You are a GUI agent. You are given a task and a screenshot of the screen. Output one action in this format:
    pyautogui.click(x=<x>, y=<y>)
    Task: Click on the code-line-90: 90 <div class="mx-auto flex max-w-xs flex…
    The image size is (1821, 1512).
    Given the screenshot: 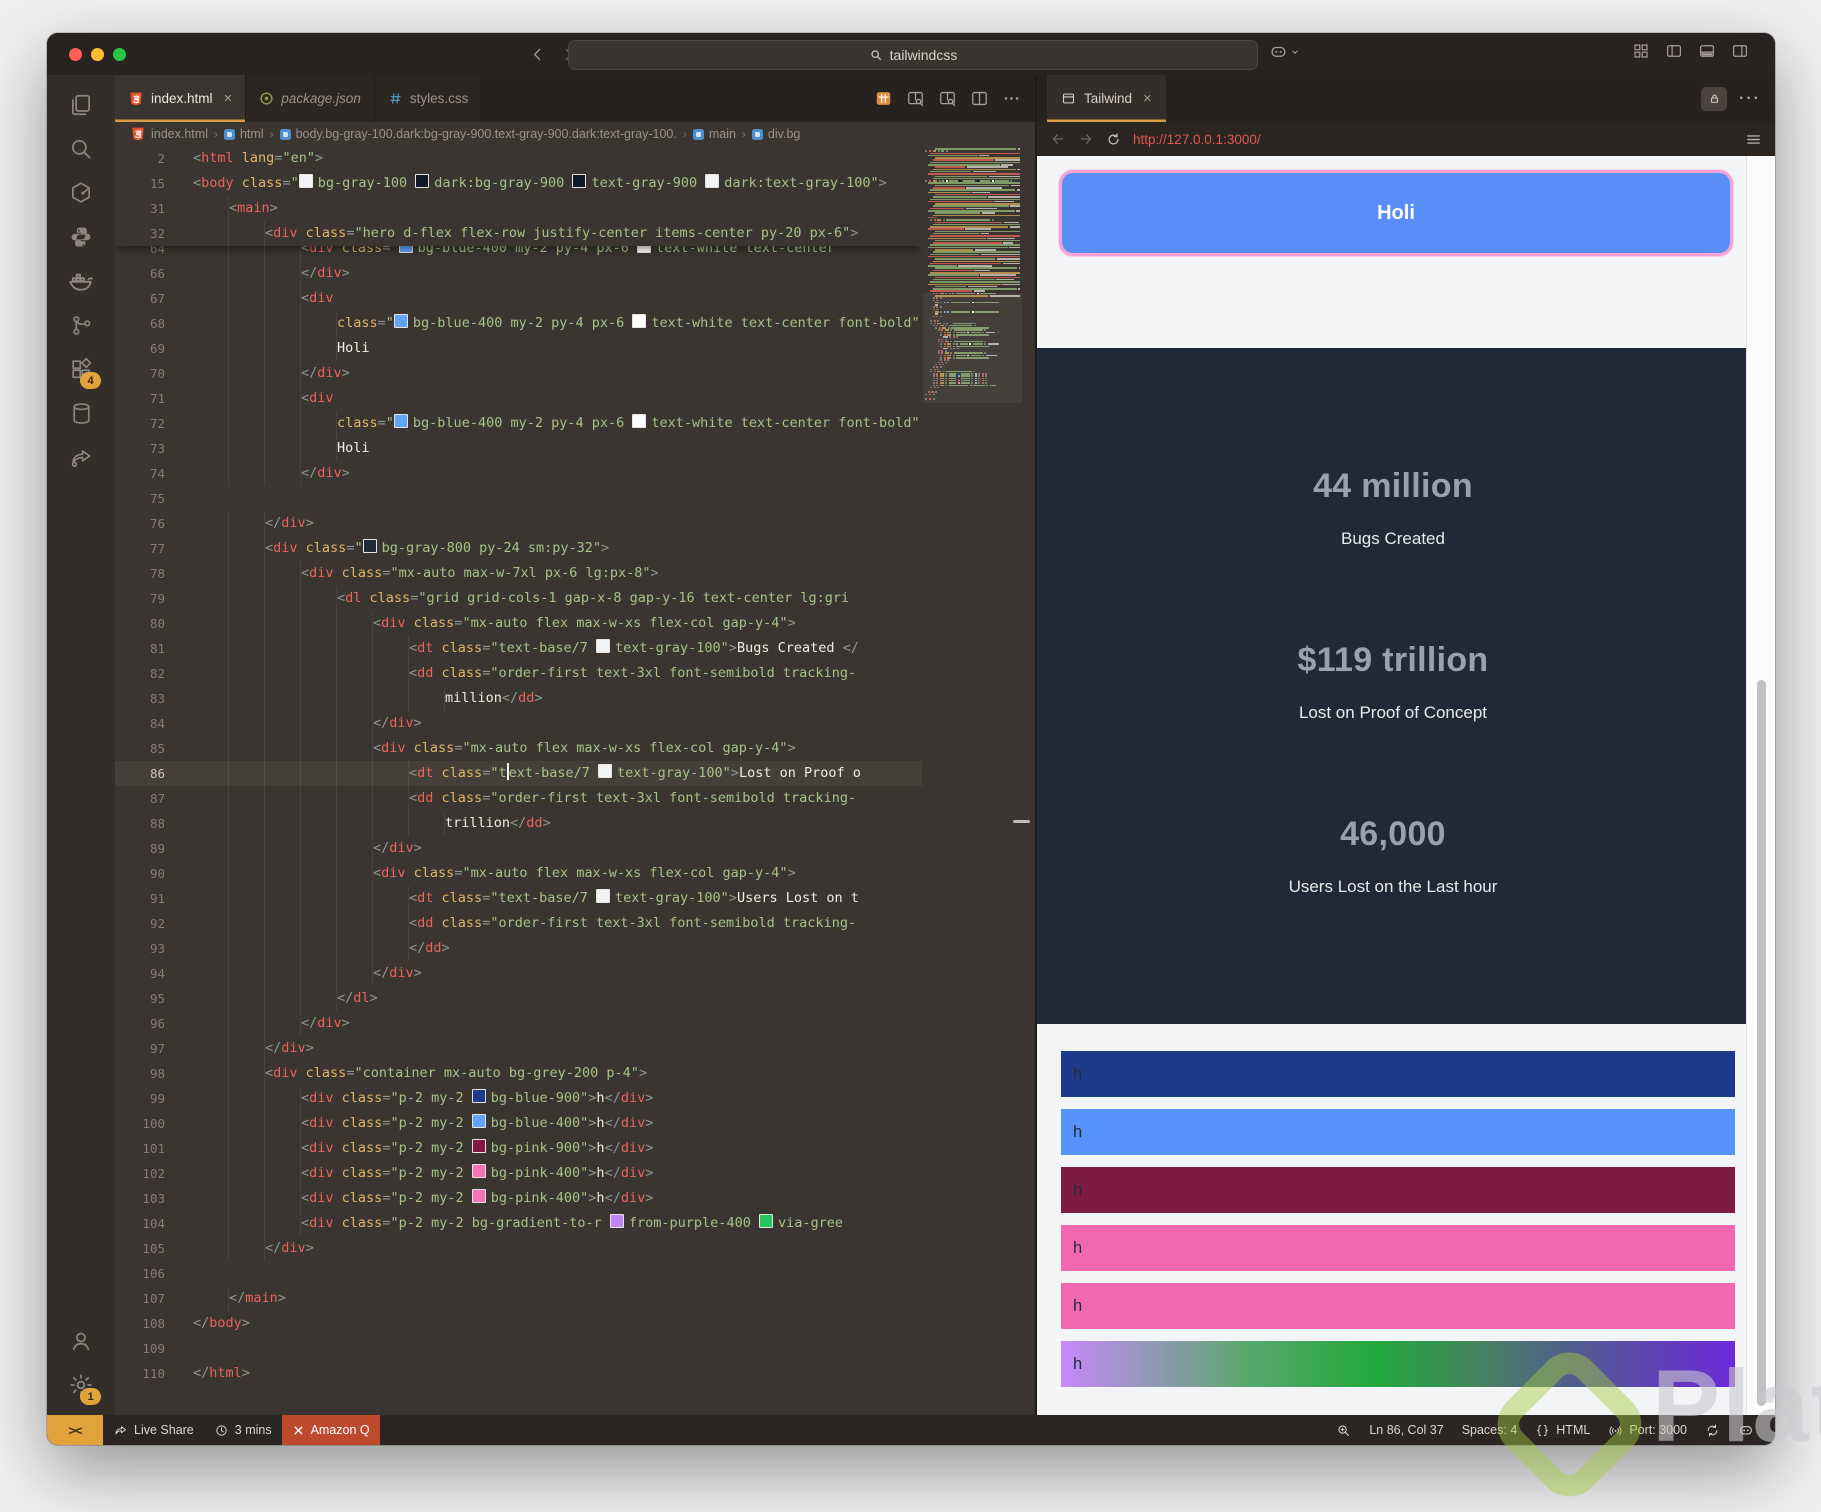 What is the action you would take?
    pyautogui.click(x=518, y=873)
    